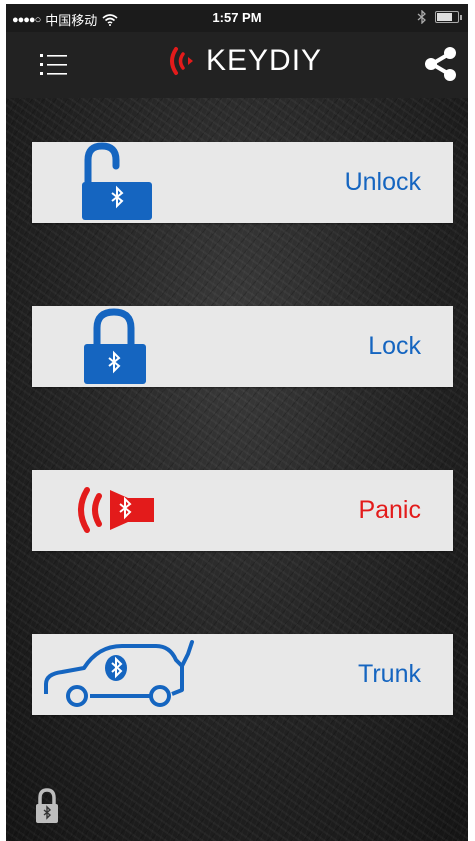  Describe the element at coordinates (264, 60) in the screenshot. I see `brand-name: KEYDIY` at that location.